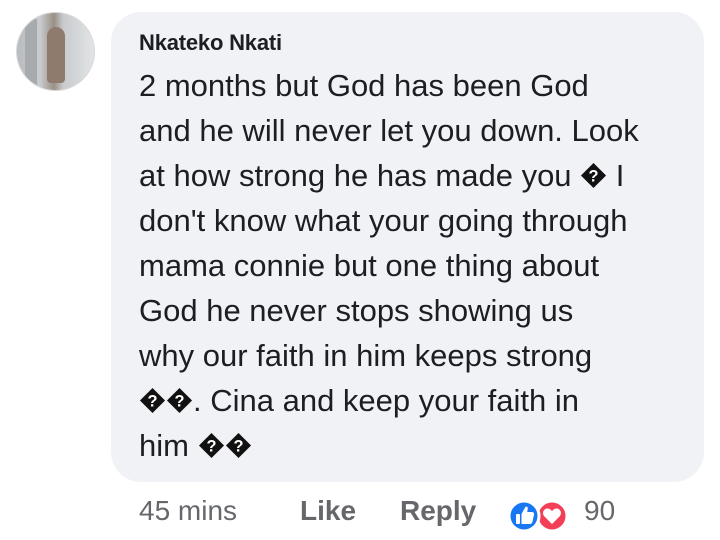 The image size is (720, 540). What do you see at coordinates (419, 400) in the screenshot?
I see `comment-line: ??. Cina and keep your faith in` at bounding box center [419, 400].